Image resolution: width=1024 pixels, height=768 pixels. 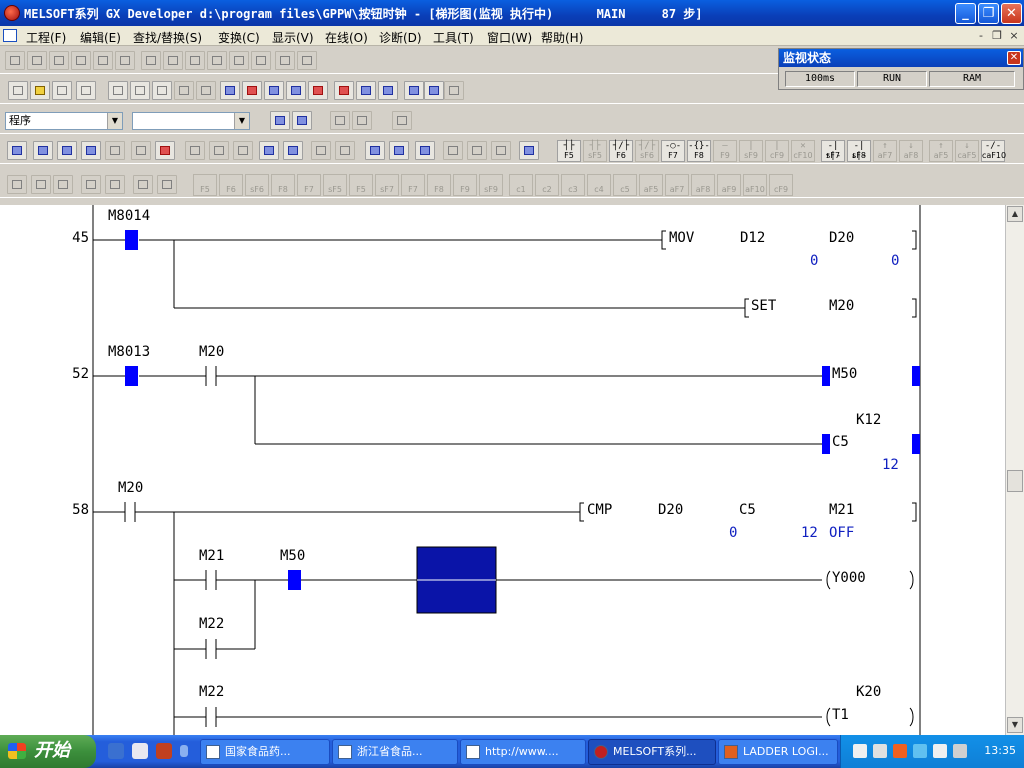 I want to click on ladder-symbol-button: c5, so click(x=625, y=185).